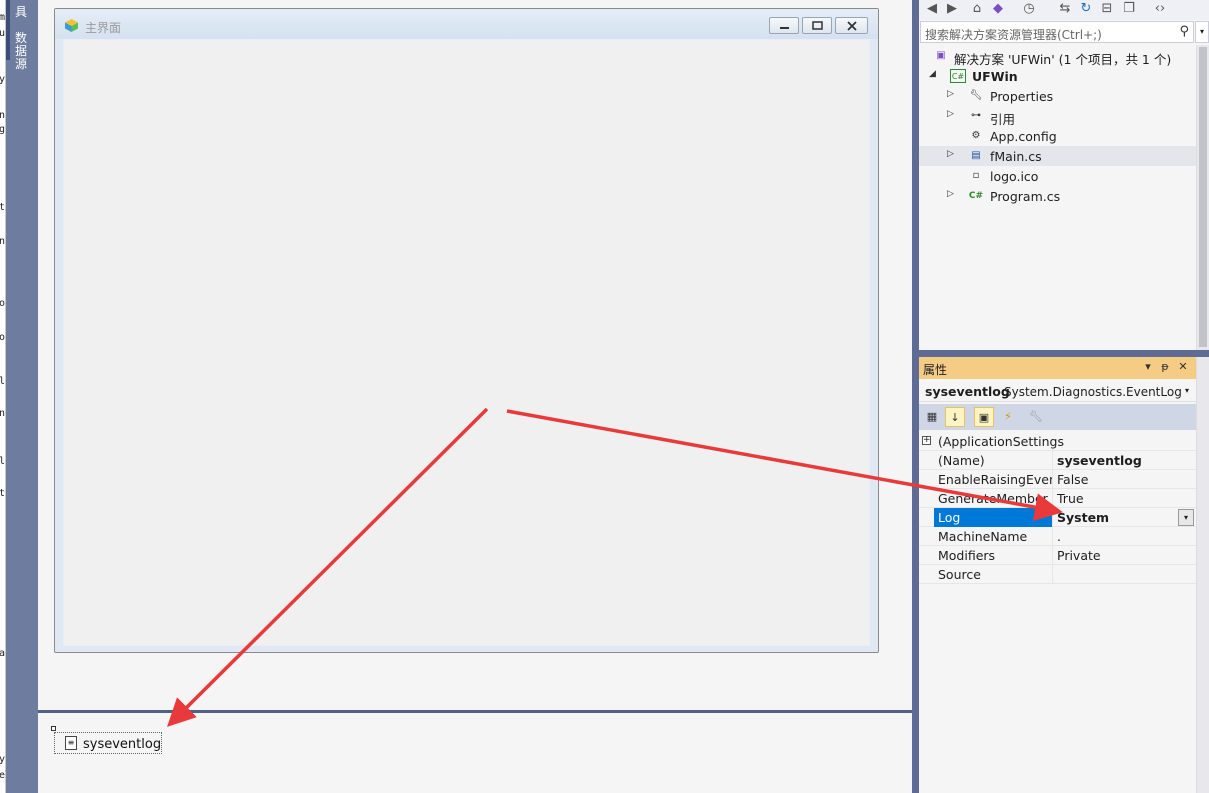 This screenshot has width=1209, height=793. Describe the element at coordinates (1160, 9) in the screenshot. I see `code-icon: ‹›` at that location.